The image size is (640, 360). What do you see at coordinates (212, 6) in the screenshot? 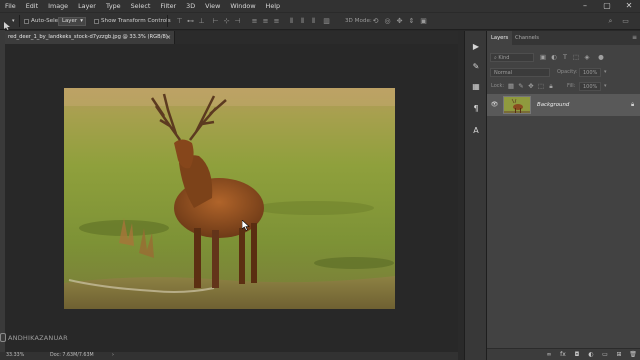
I see `menu-view: View` at bounding box center [212, 6].